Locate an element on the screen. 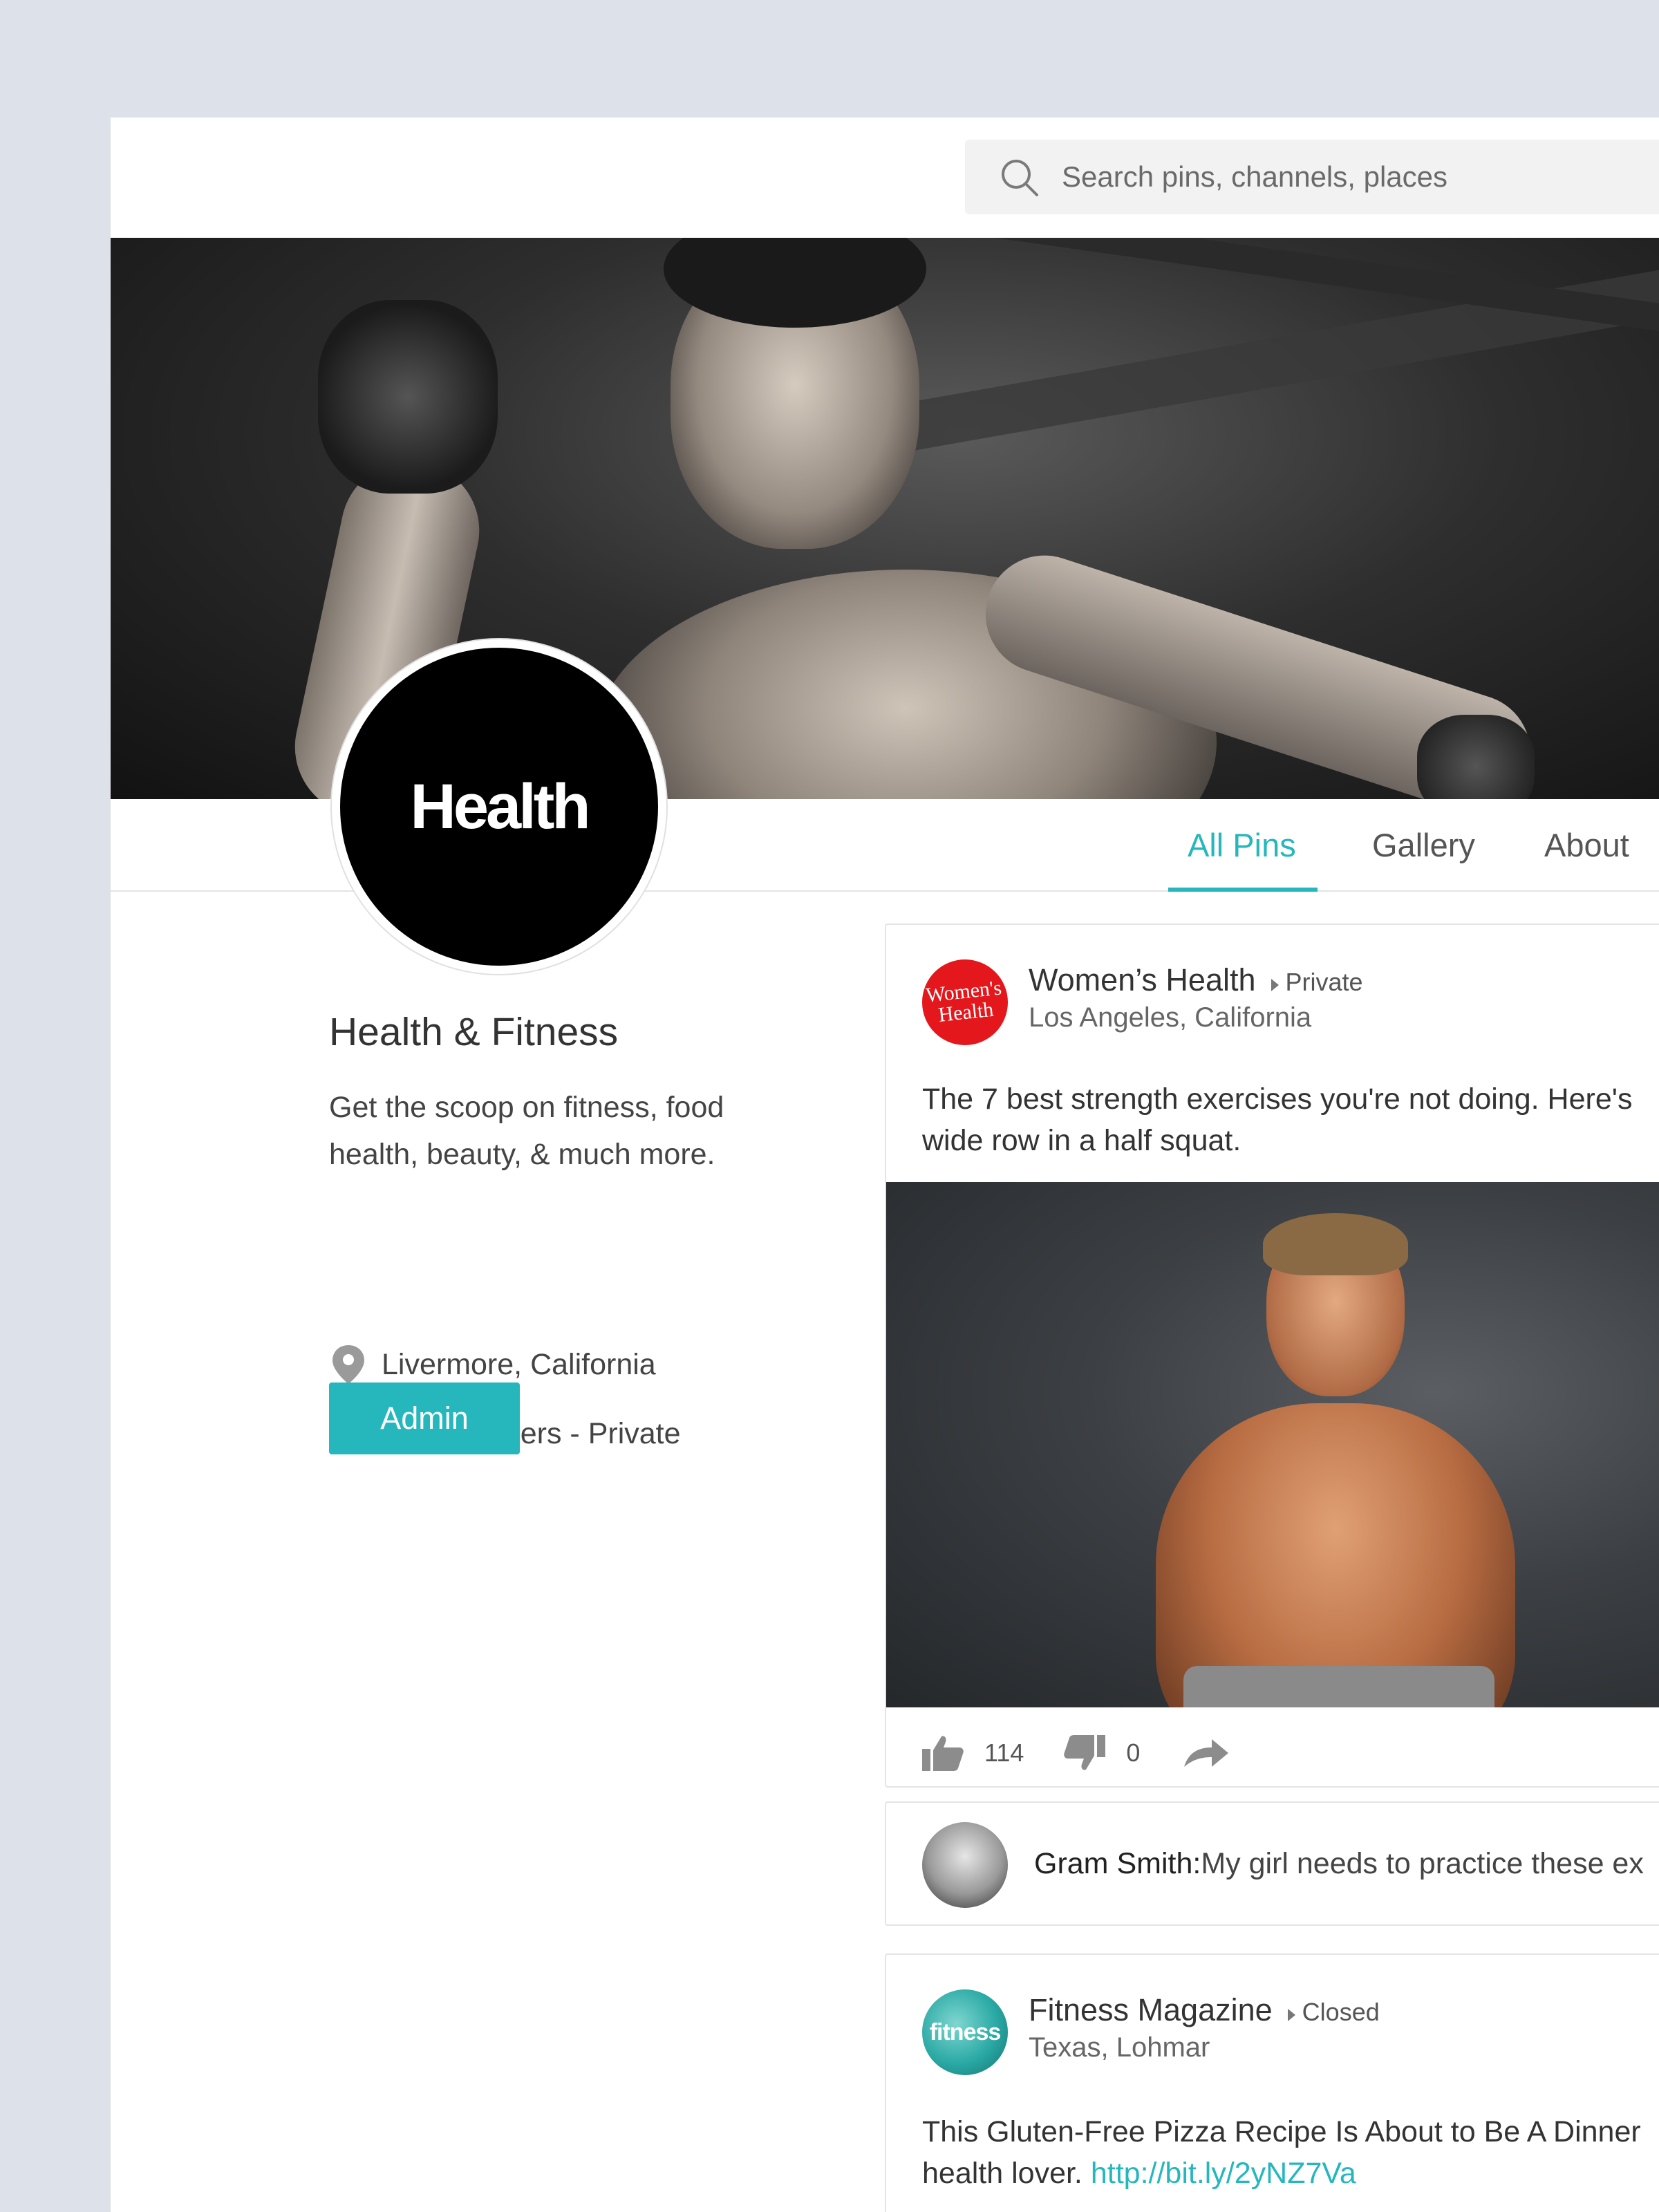  share-icon is located at coordinates (1206, 1753).